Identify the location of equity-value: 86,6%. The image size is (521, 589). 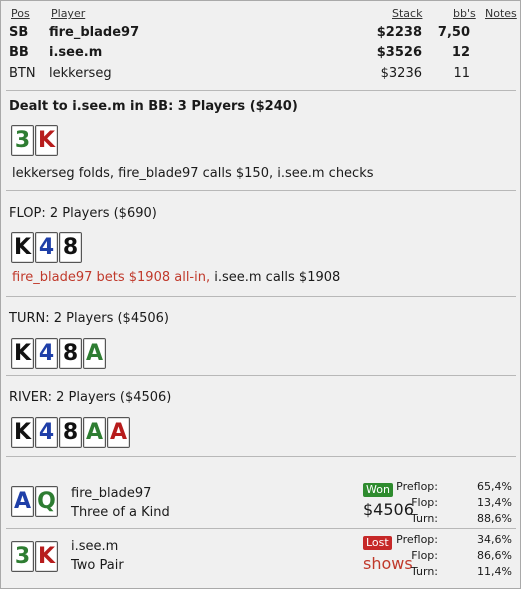
(494, 555).